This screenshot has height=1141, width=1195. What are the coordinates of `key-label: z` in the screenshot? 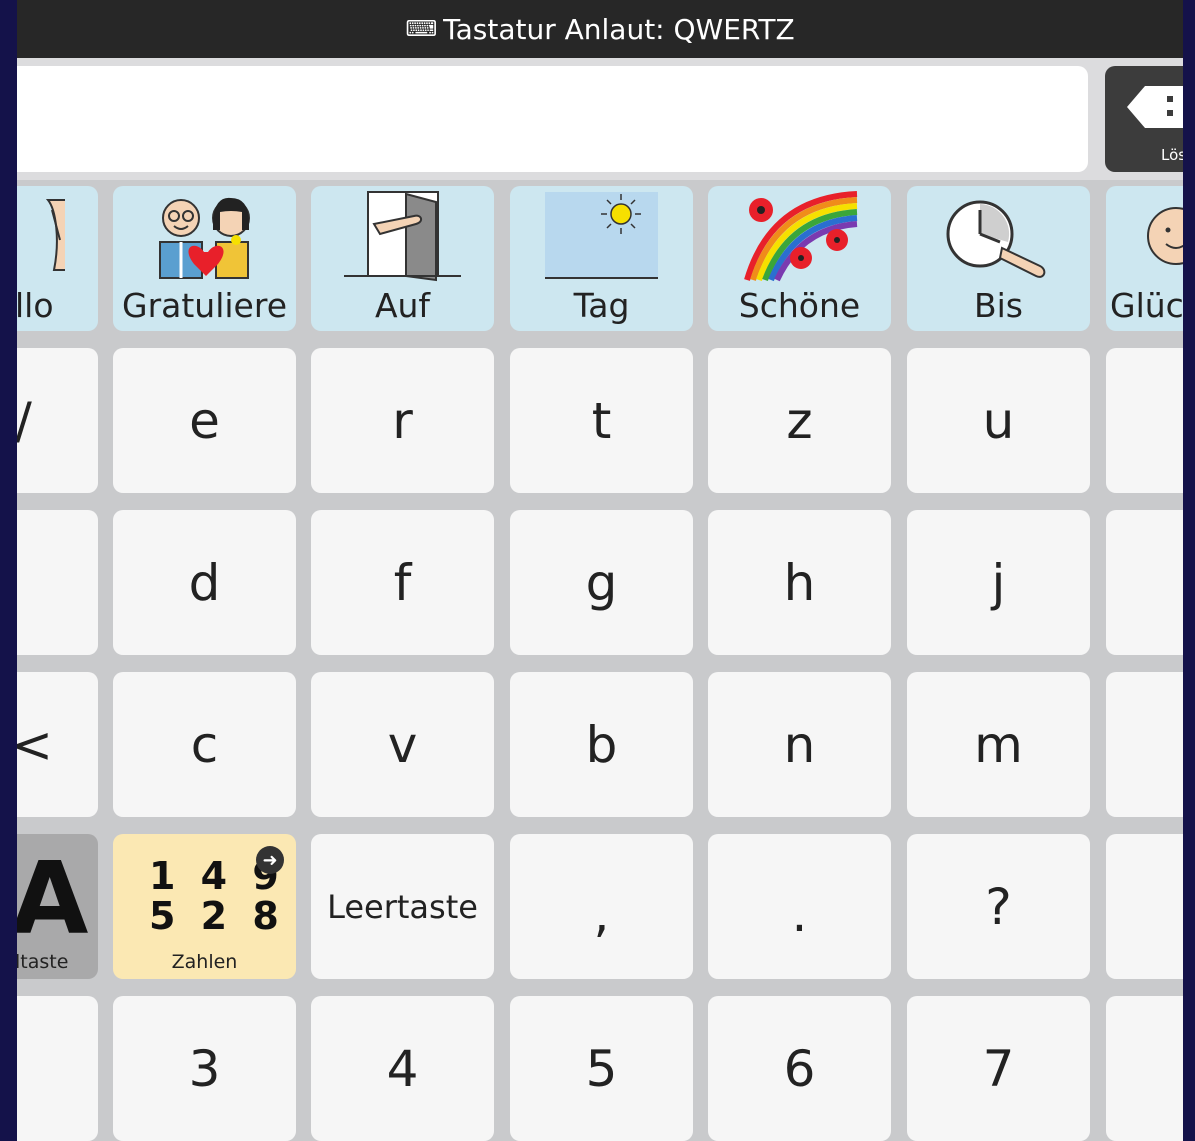 It's located at (799, 420).